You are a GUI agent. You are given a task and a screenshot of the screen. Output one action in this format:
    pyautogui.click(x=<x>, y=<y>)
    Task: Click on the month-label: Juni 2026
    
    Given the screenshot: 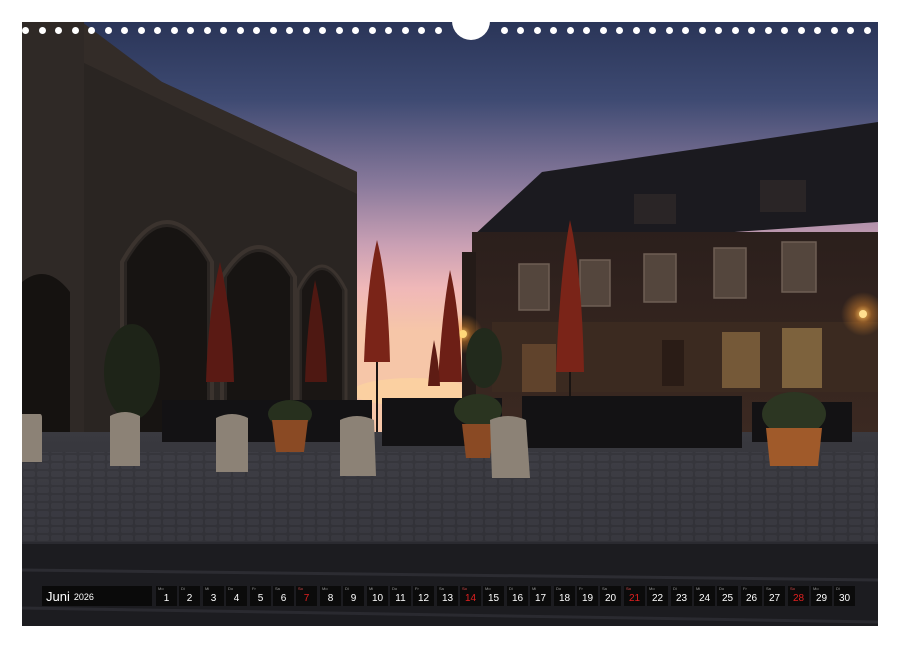 What is the action you would take?
    pyautogui.click(x=97, y=596)
    